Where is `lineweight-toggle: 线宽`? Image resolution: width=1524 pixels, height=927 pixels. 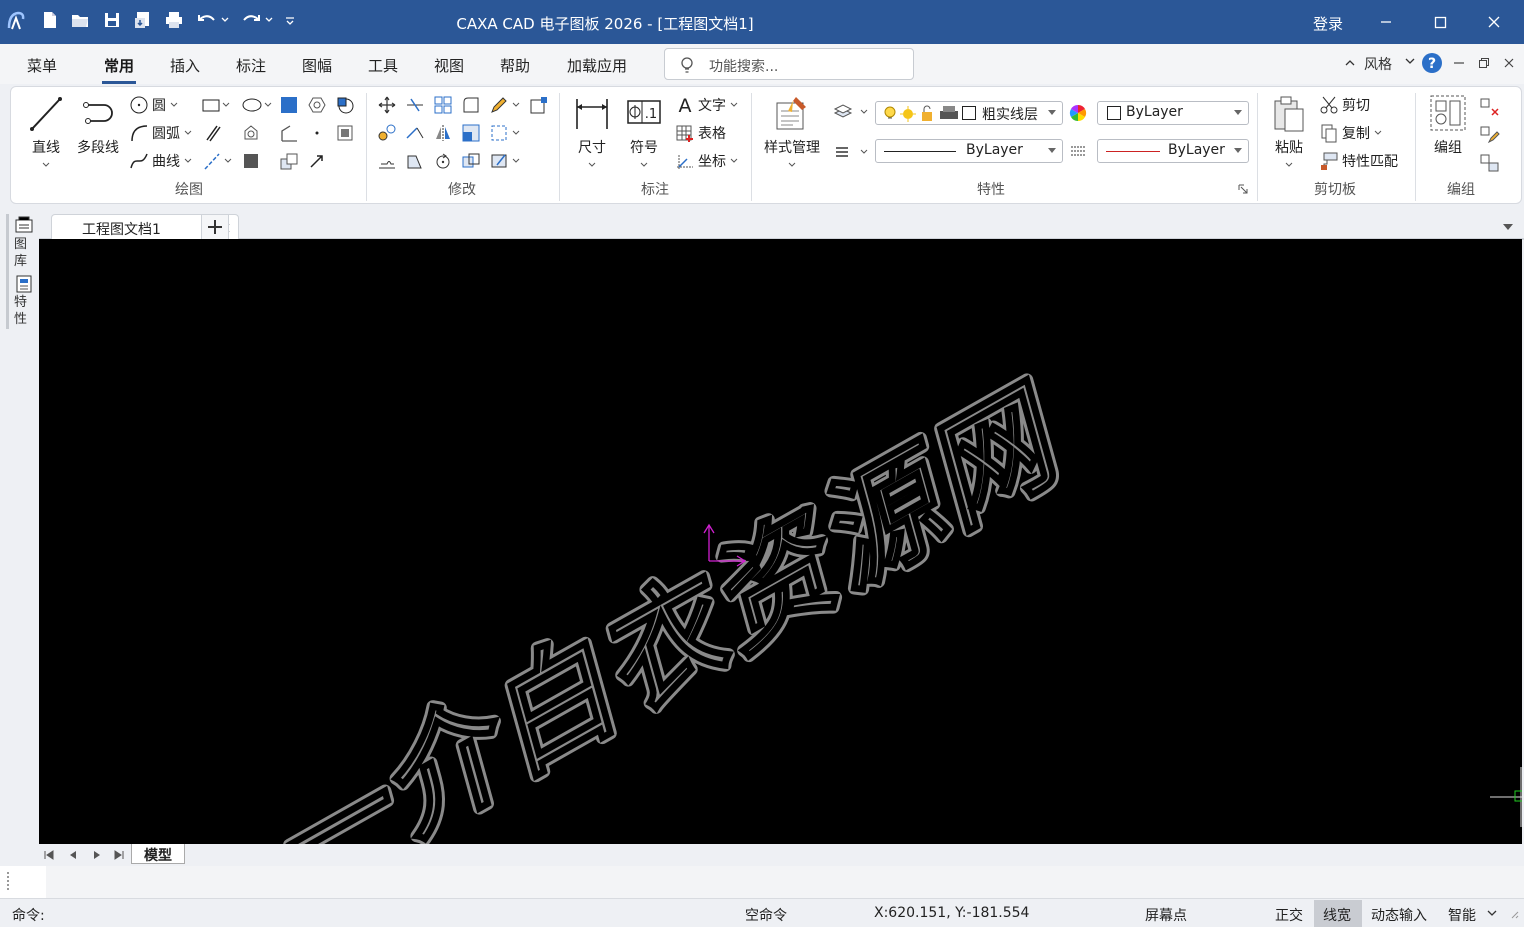
lineweight-toggle: 线宽 is located at coordinates (1337, 915).